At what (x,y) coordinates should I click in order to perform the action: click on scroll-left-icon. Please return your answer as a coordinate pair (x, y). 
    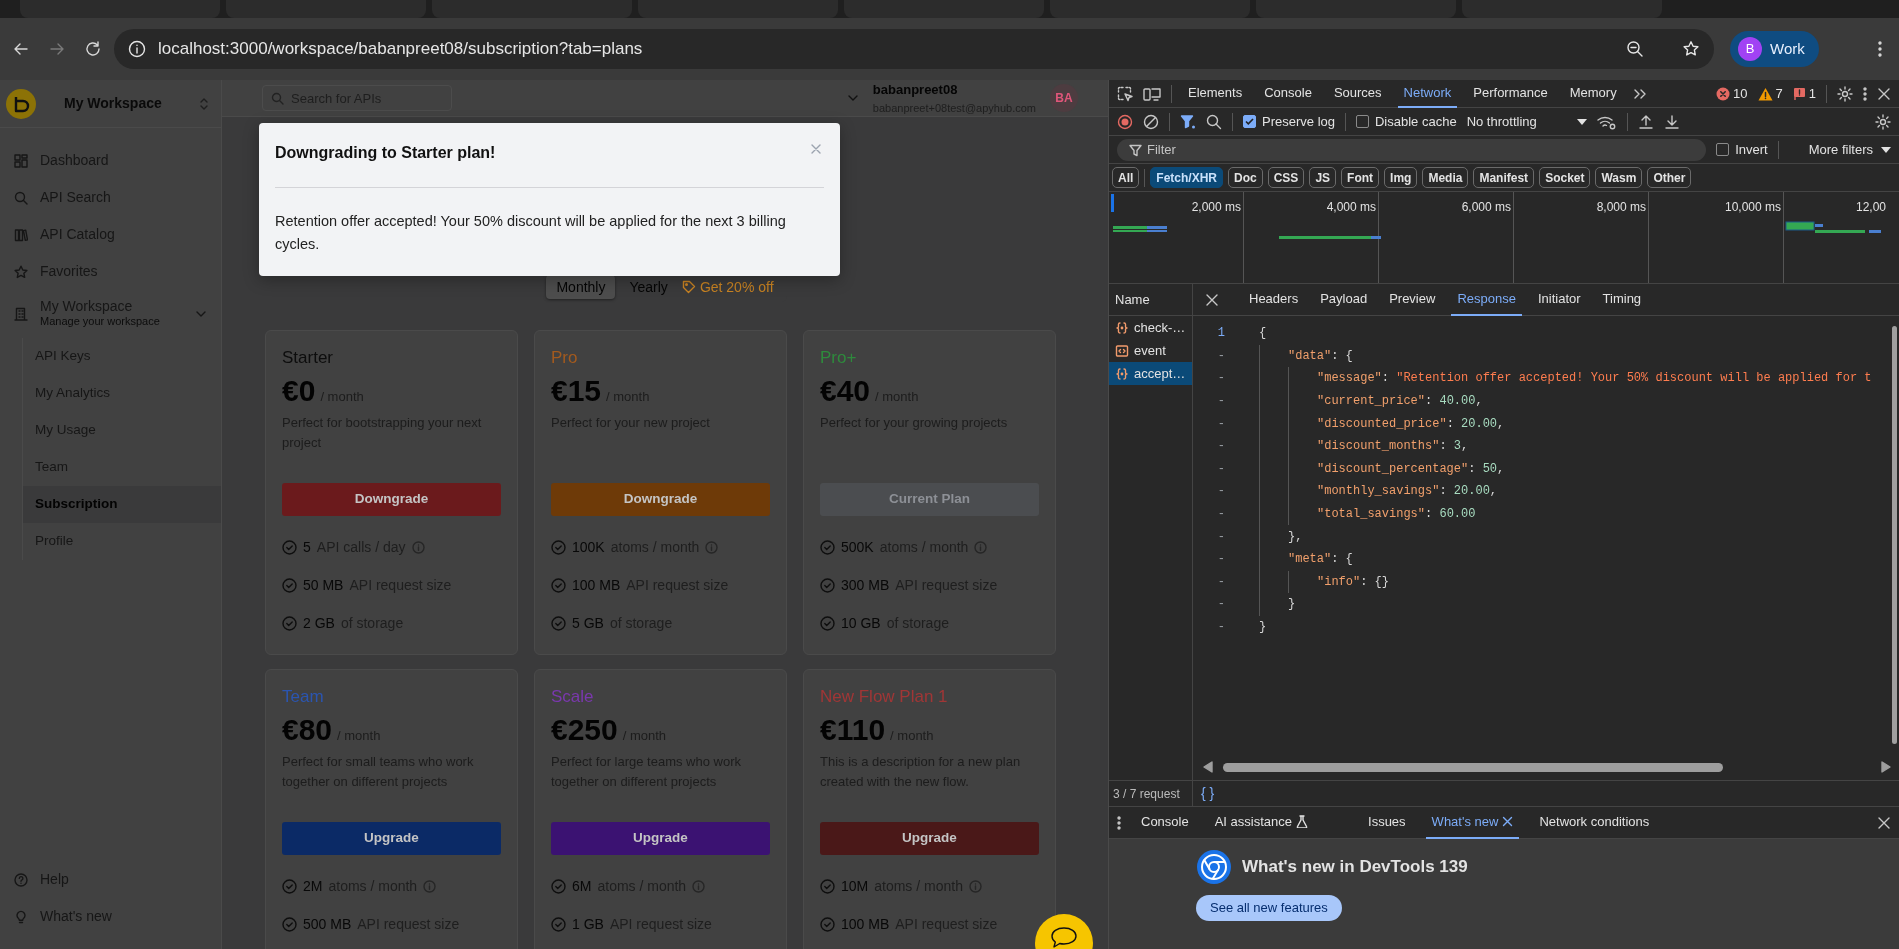
    Looking at the image, I should click on (1208, 767).